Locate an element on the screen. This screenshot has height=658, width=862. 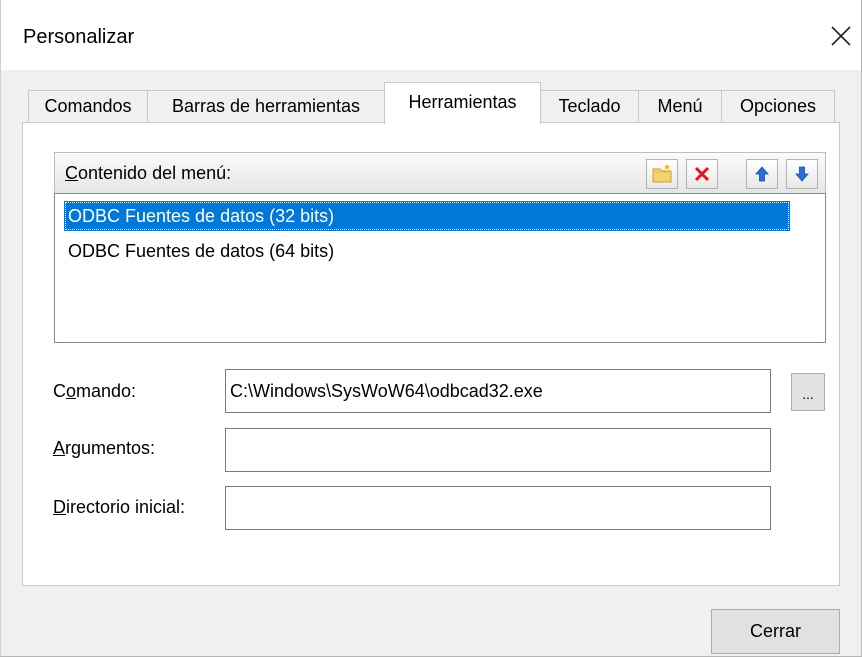
tab-label: Menú is located at coordinates (680, 106).